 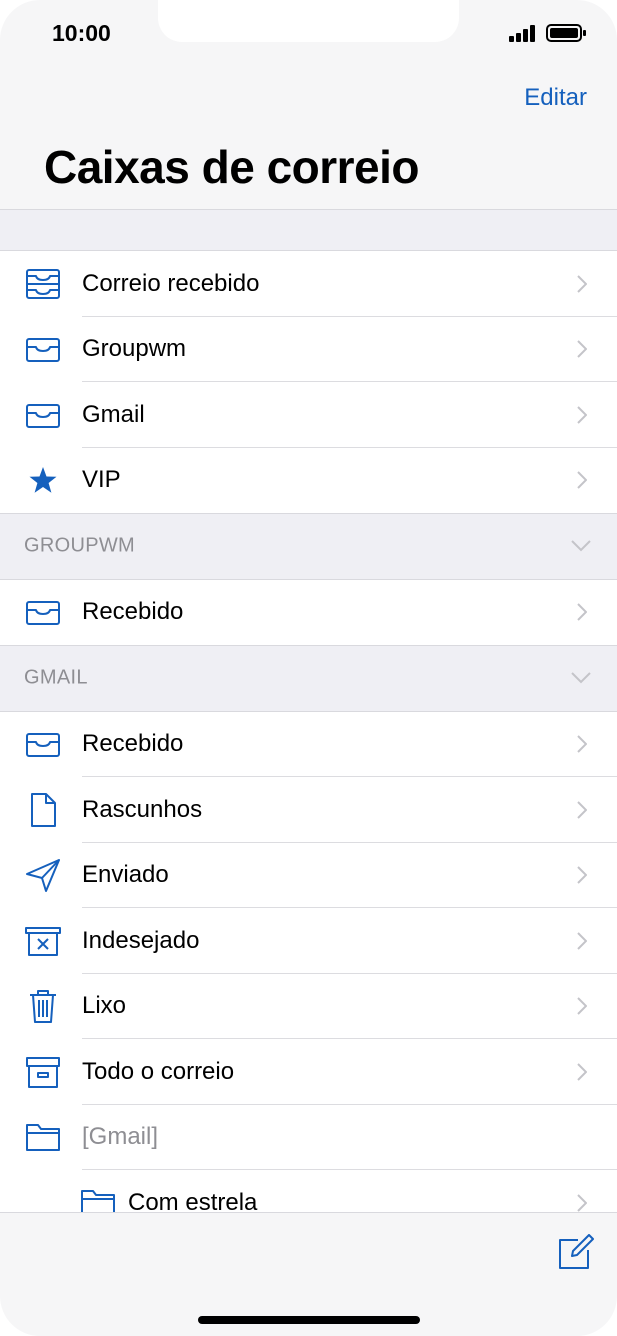 I want to click on paper-plane-icon, so click(x=43, y=875).